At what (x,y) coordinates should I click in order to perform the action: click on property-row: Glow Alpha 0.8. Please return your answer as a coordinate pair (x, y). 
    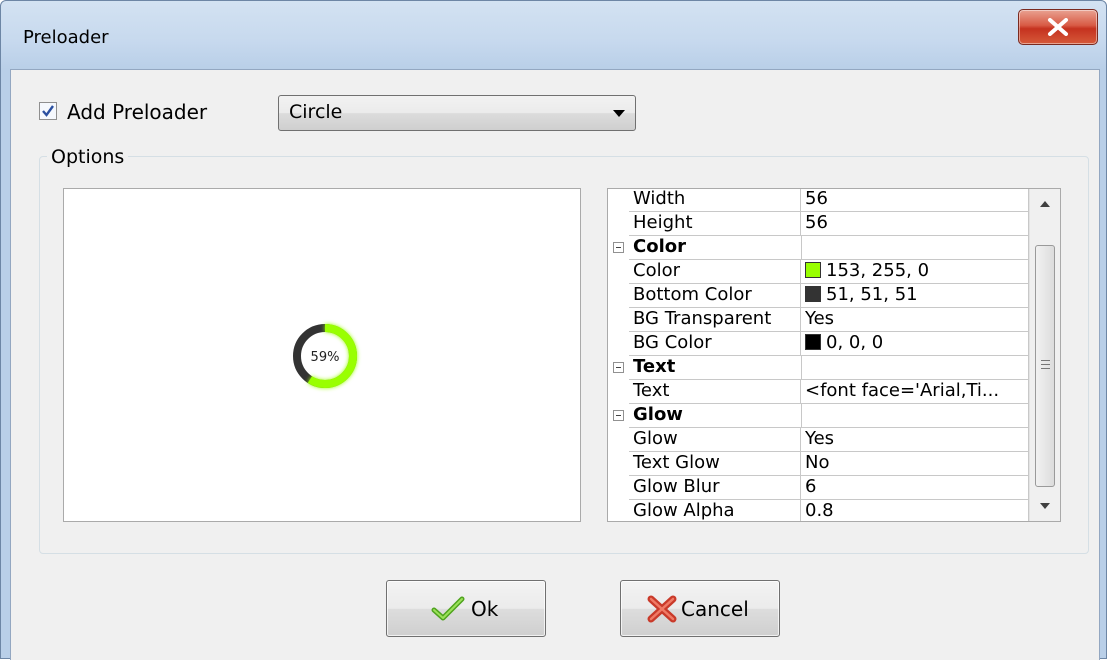
    Looking at the image, I should click on (818, 510).